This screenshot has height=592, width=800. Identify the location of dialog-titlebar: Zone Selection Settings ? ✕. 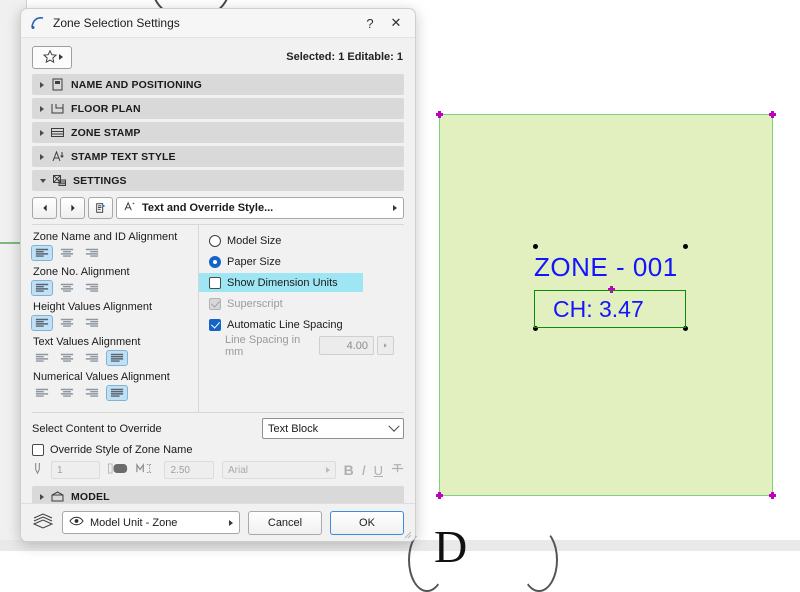
(218, 23).